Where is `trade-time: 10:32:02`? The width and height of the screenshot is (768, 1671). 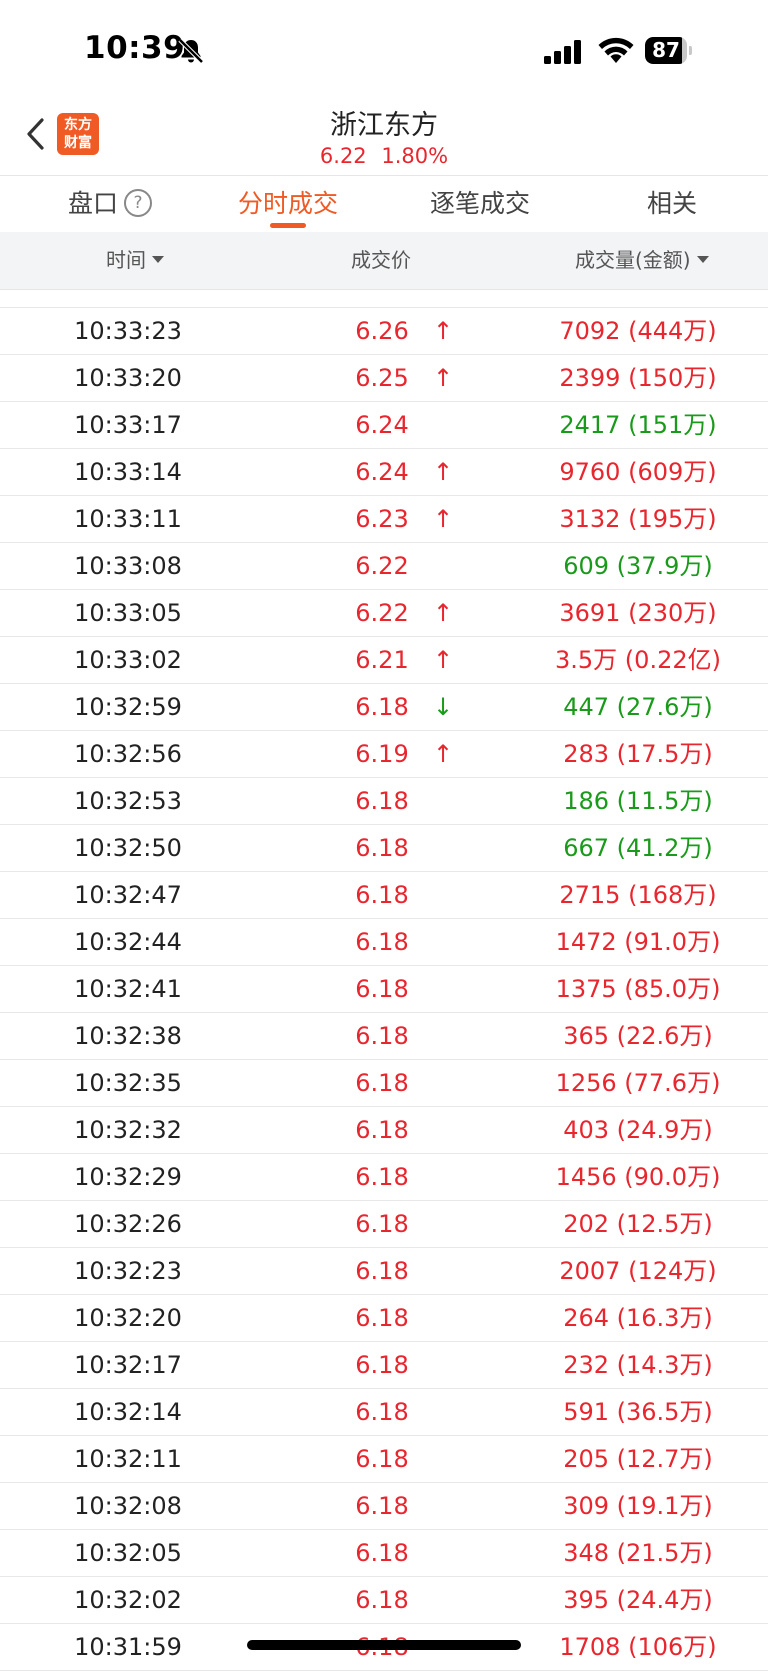 trade-time: 10:32:02 is located at coordinates (128, 1600).